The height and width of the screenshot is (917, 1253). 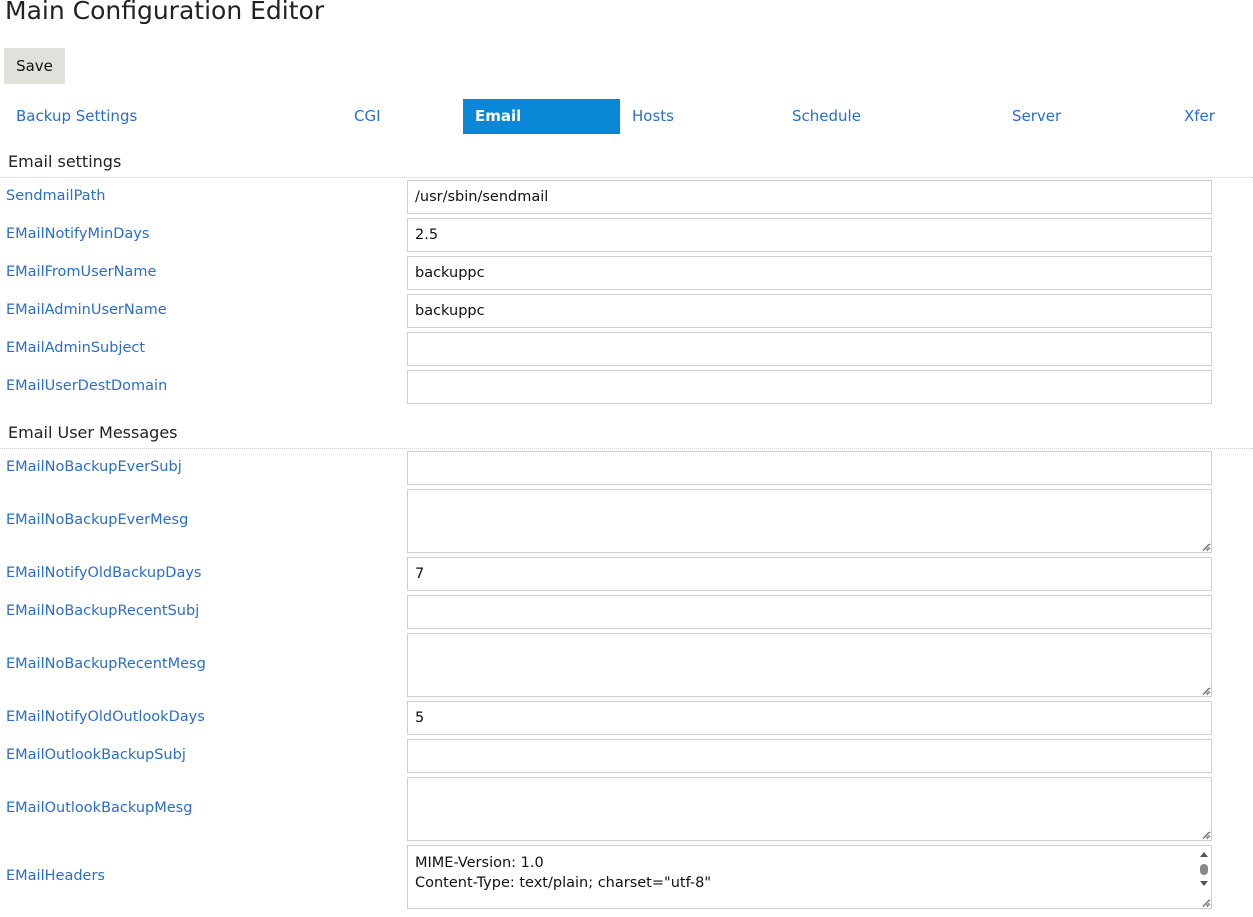 I want to click on field-label-emailnobackuprecentmesg: EMailNoBackupRecentMesg, so click(x=106, y=664).